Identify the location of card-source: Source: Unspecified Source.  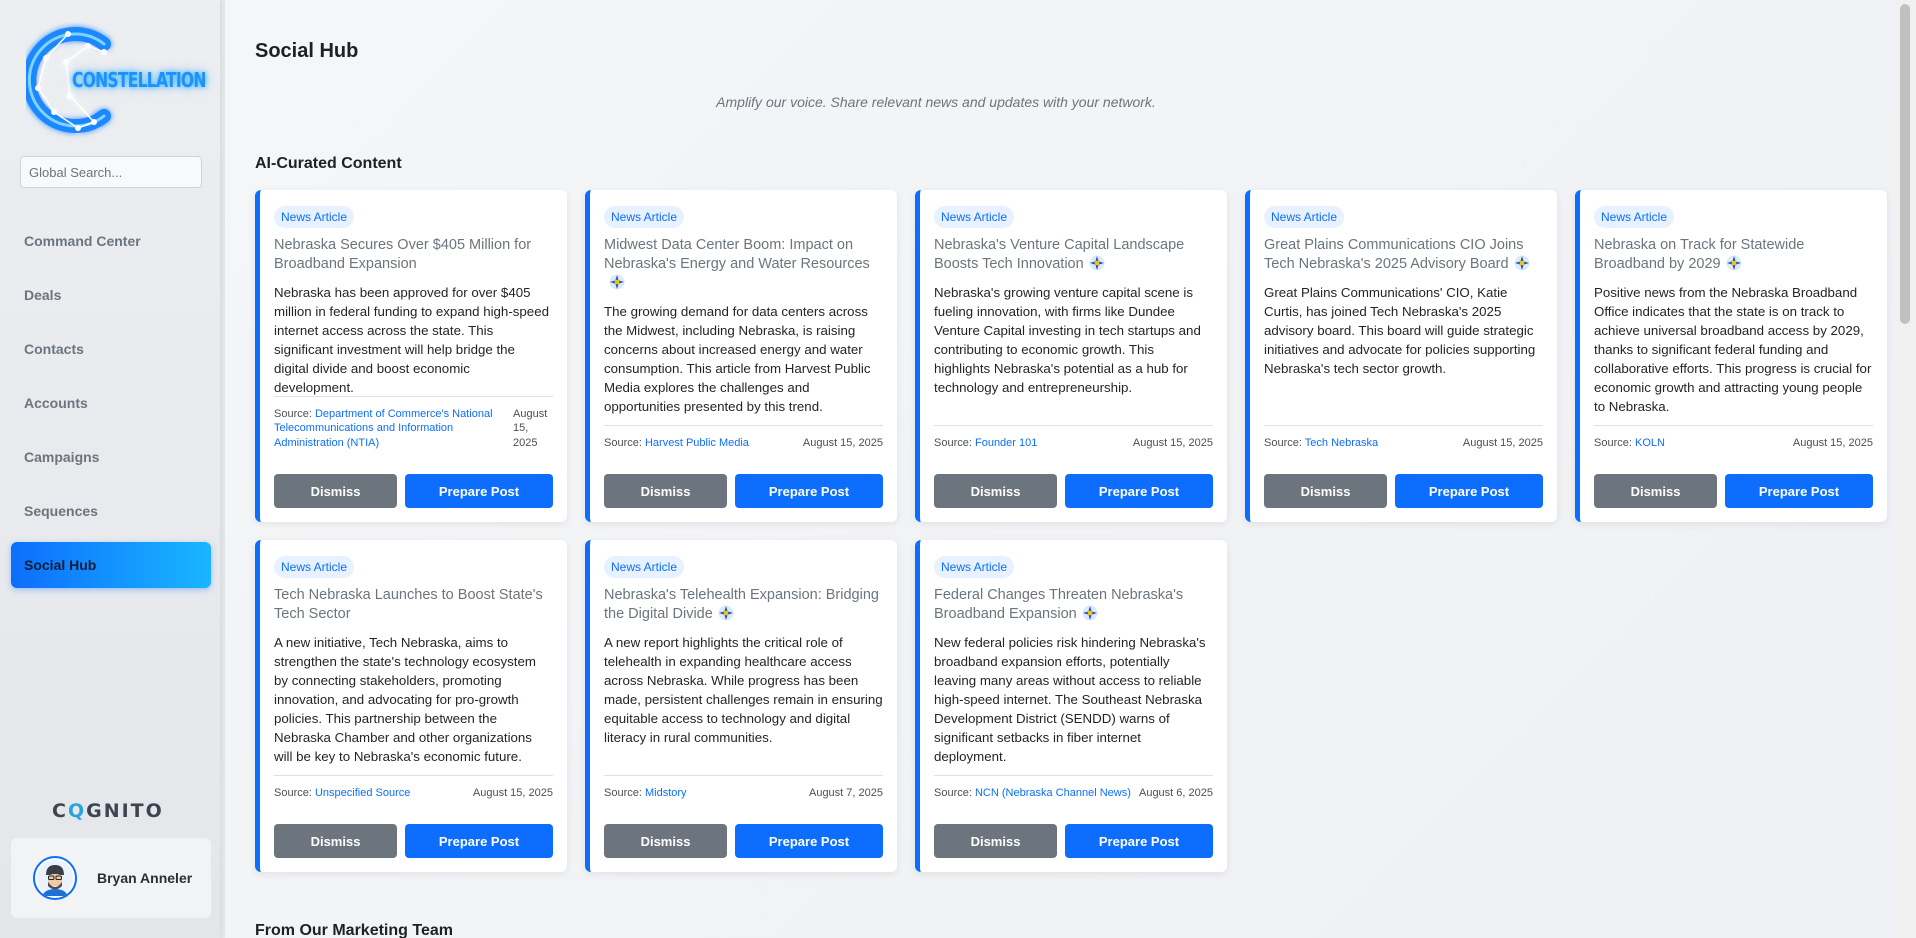
(342, 793).